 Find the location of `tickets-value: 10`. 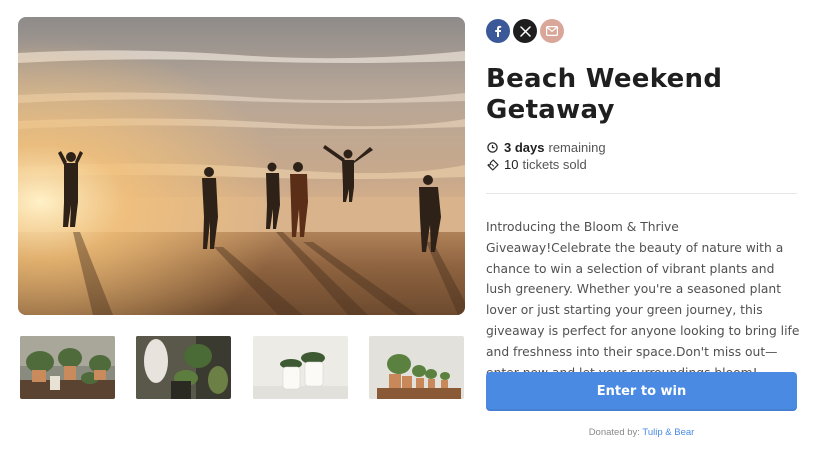

tickets-value: 10 is located at coordinates (511, 164).